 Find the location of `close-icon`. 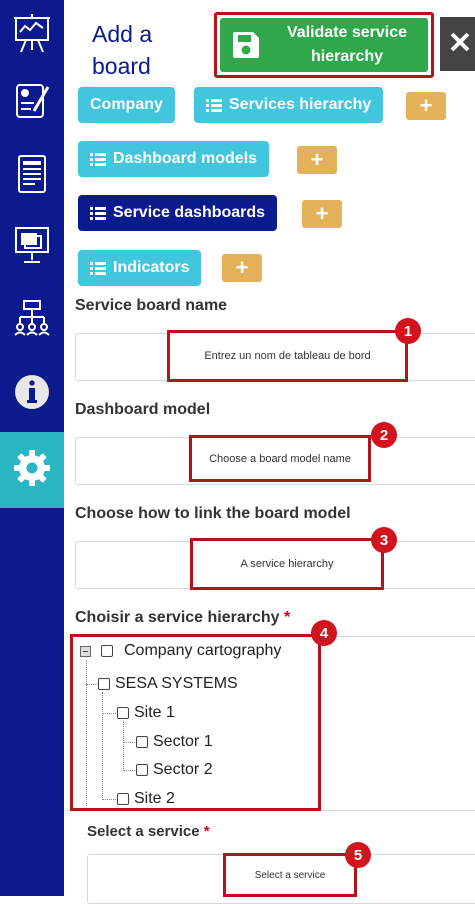

close-icon is located at coordinates (460, 44).